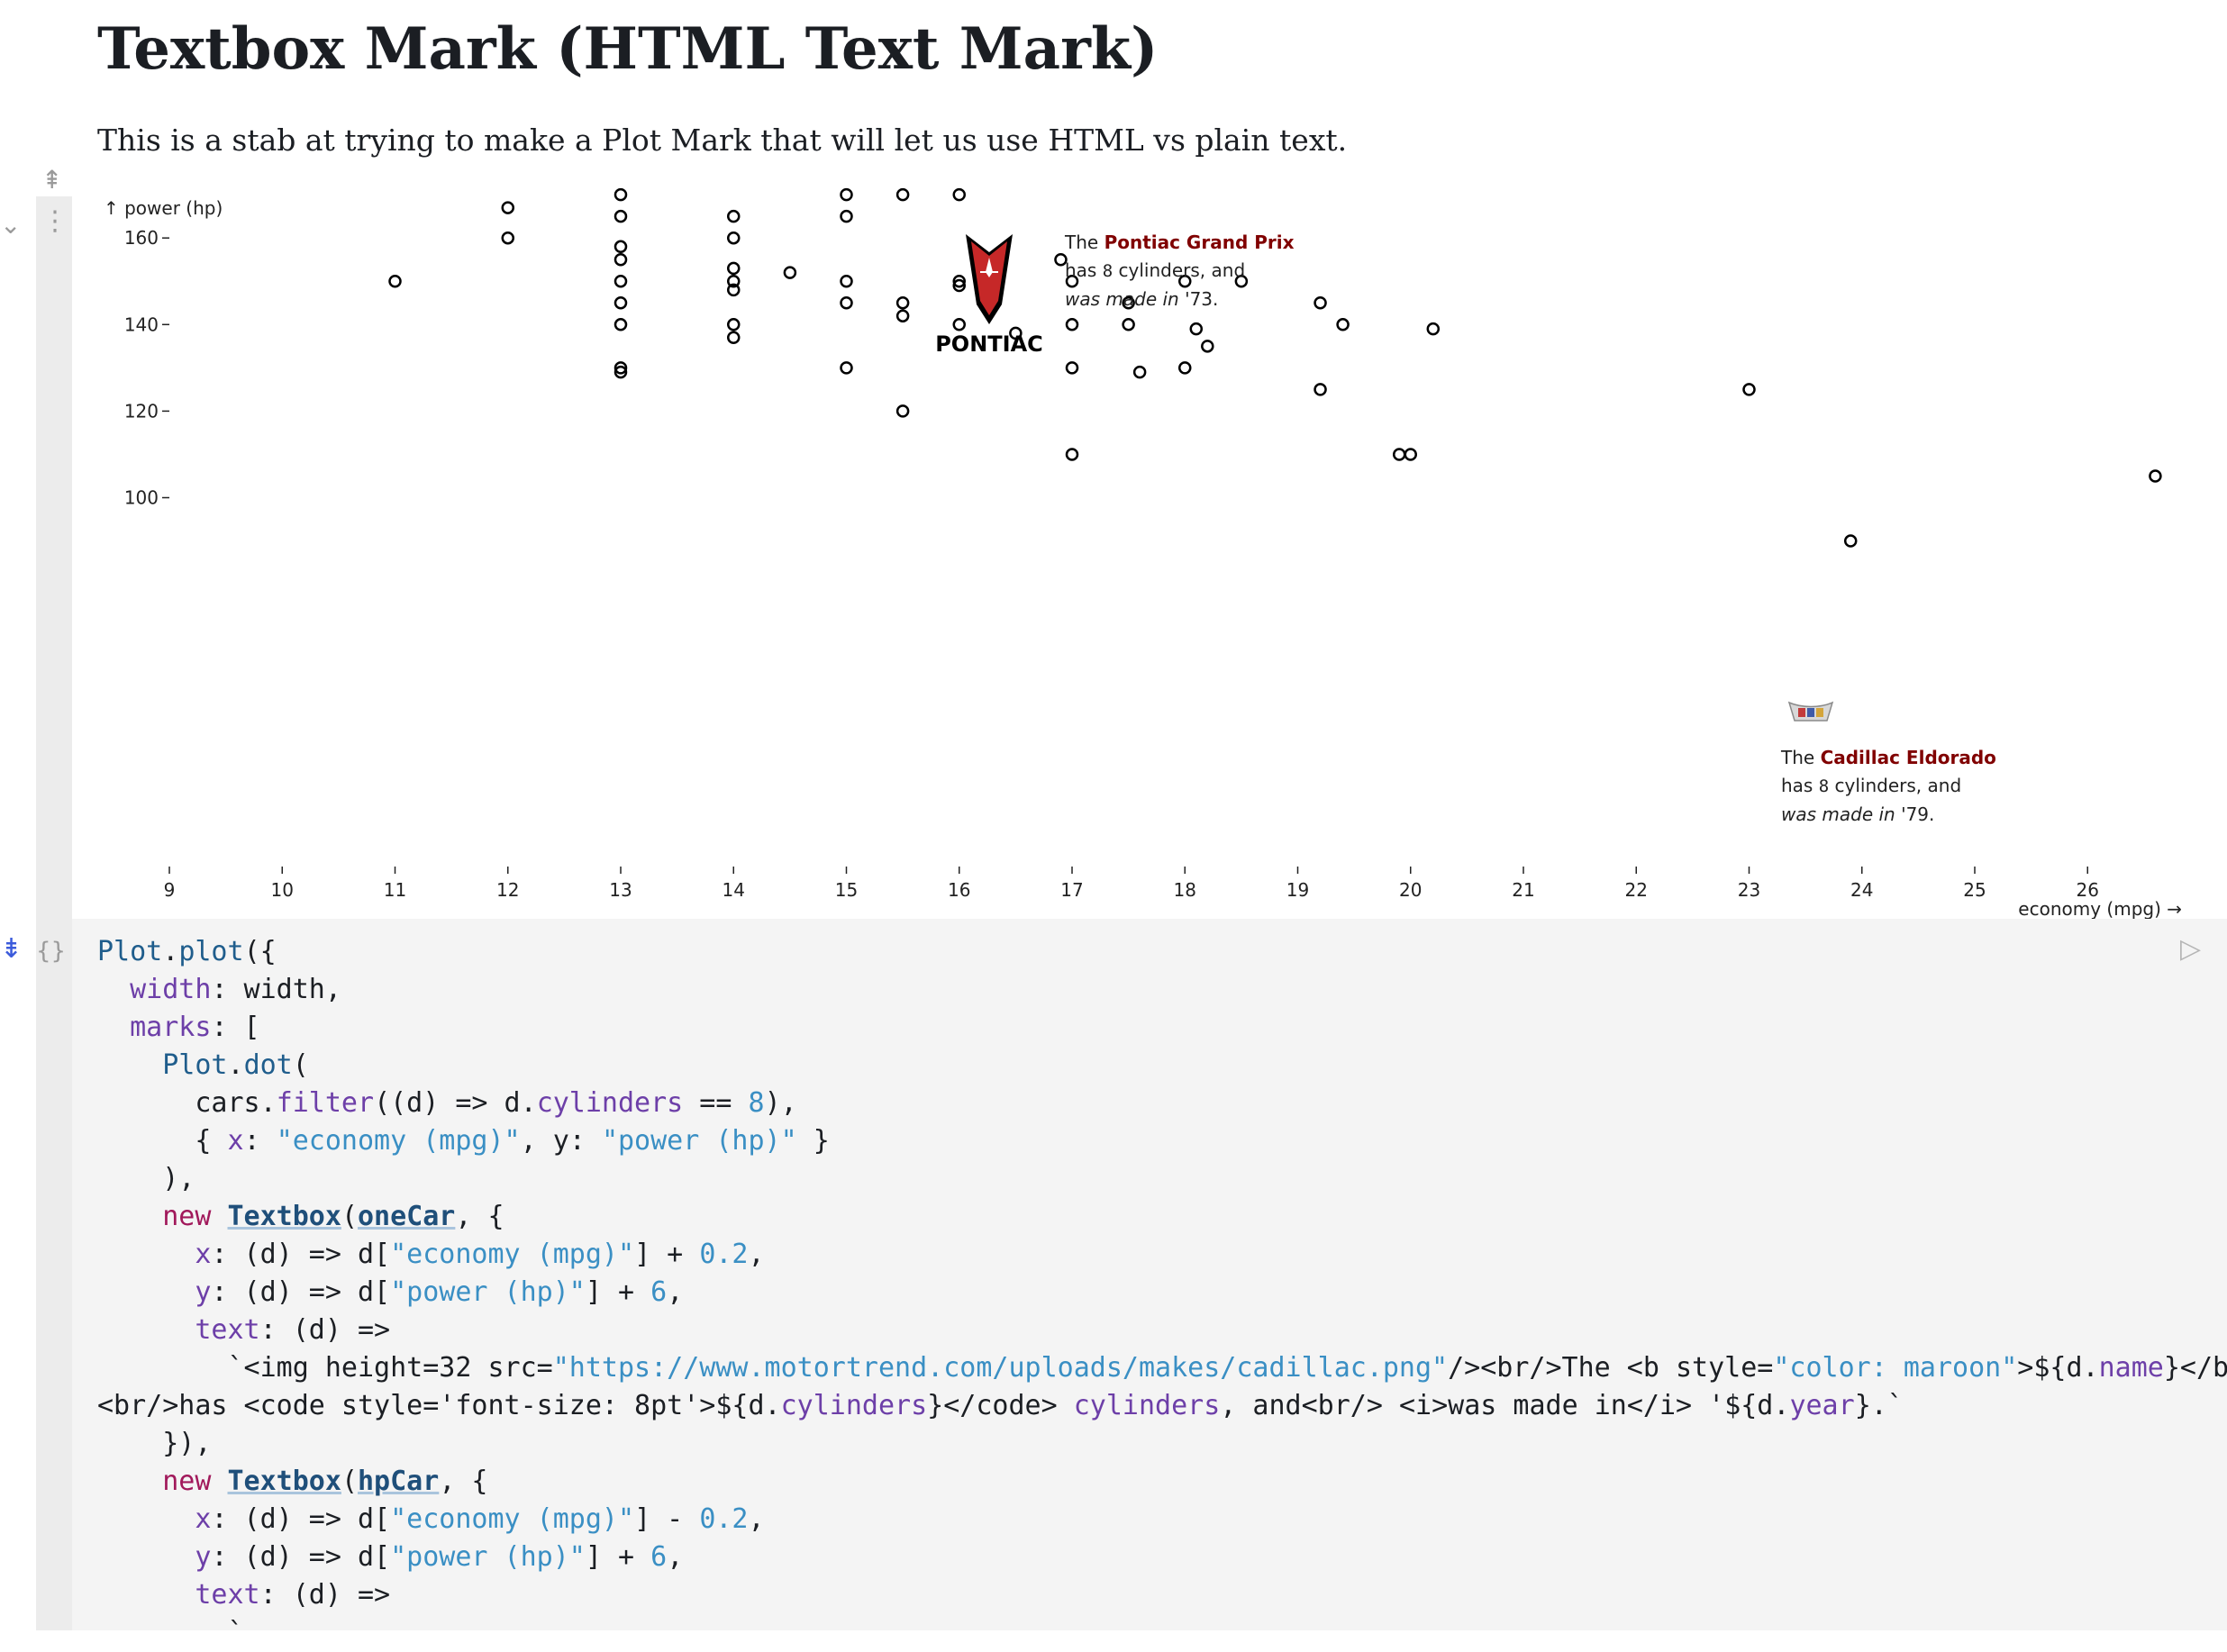 This screenshot has width=2227, height=1652. What do you see at coordinates (11, 949) in the screenshot?
I see `pin-icon: ⇟` at bounding box center [11, 949].